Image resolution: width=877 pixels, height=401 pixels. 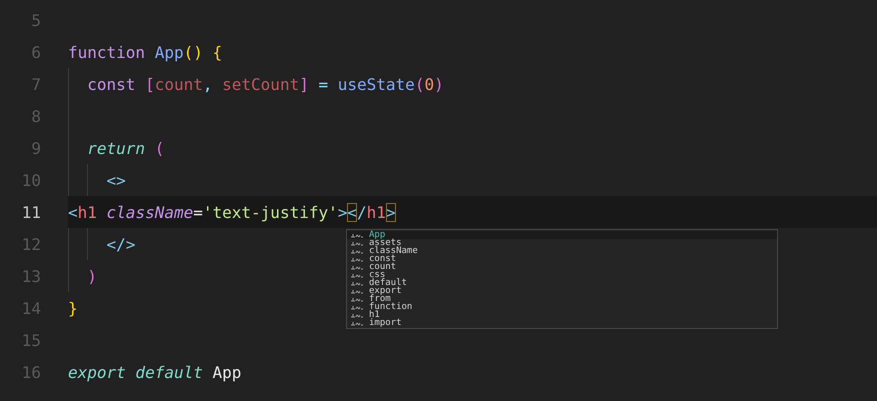 What do you see at coordinates (562, 323) in the screenshot?
I see `suggestion-item: import` at bounding box center [562, 323].